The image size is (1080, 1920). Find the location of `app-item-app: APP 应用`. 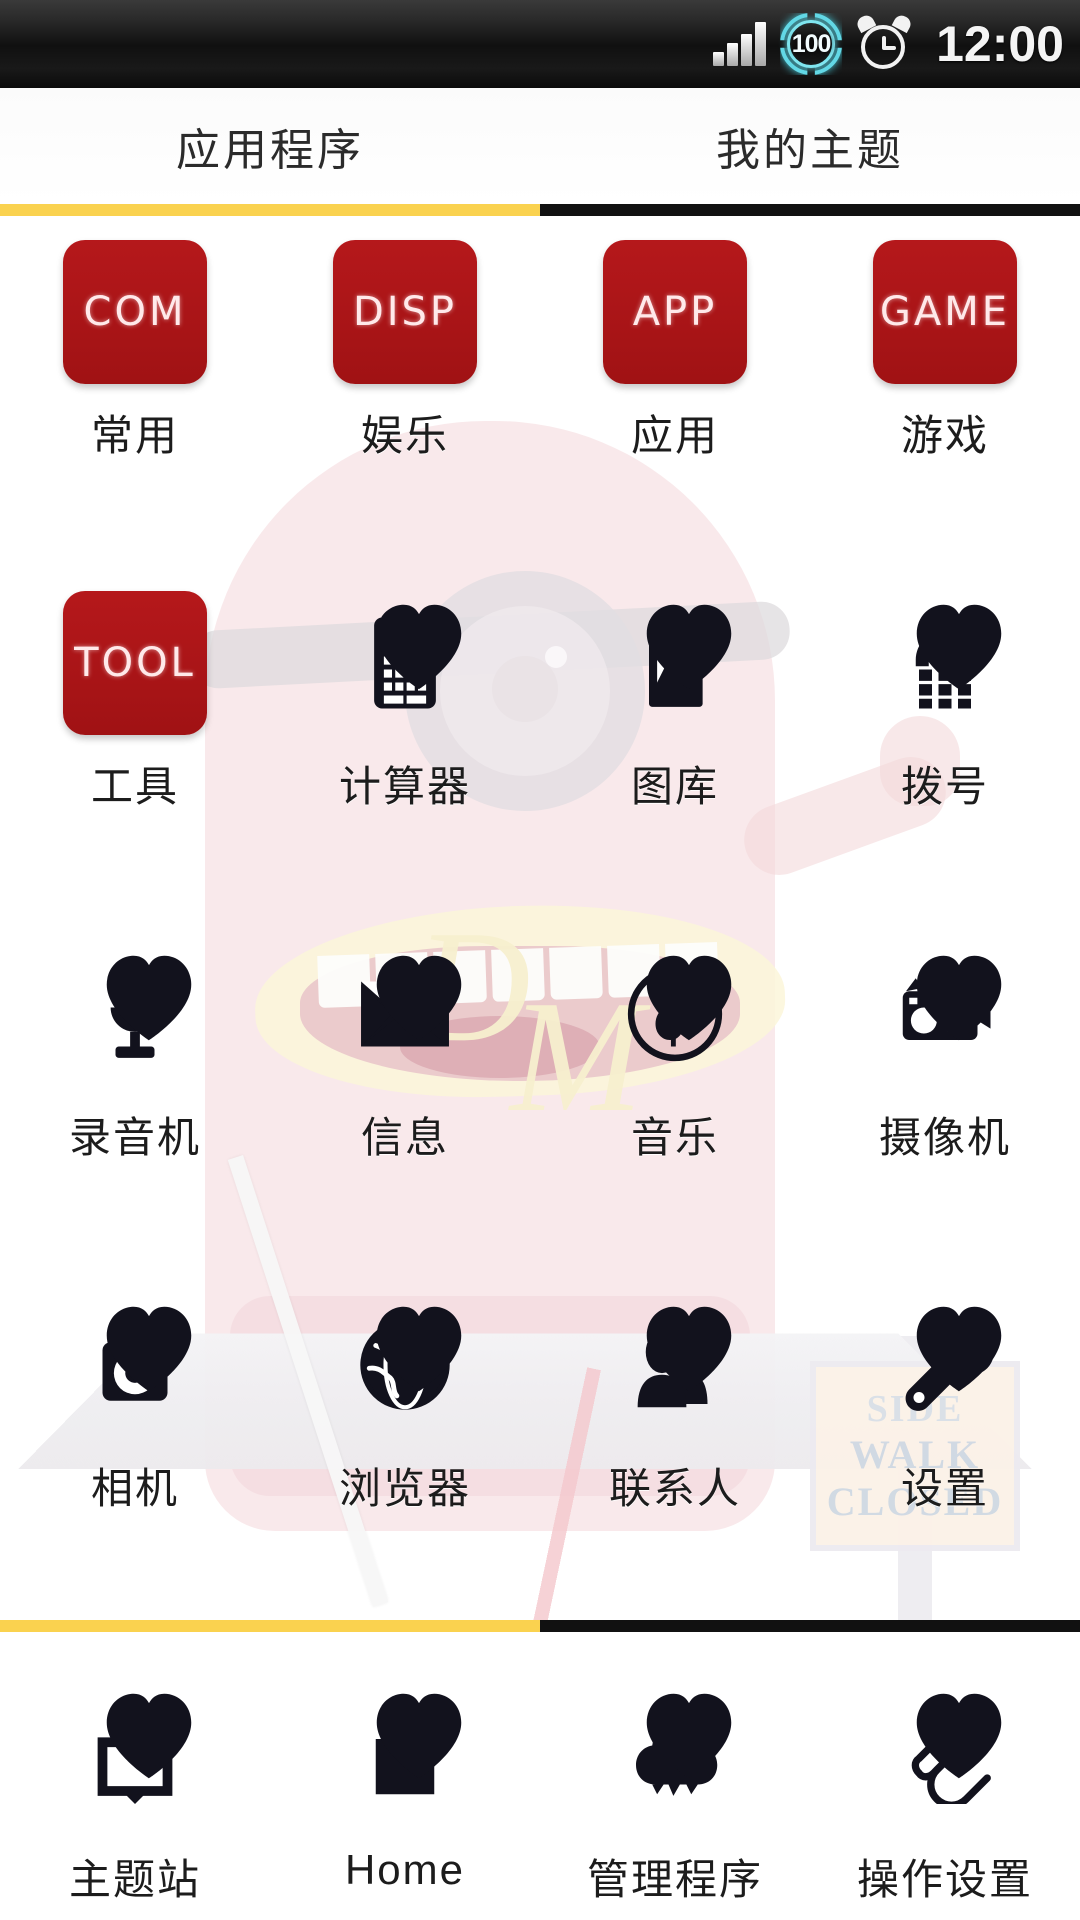

app-item-app: APP 应用 is located at coordinates (675, 391).